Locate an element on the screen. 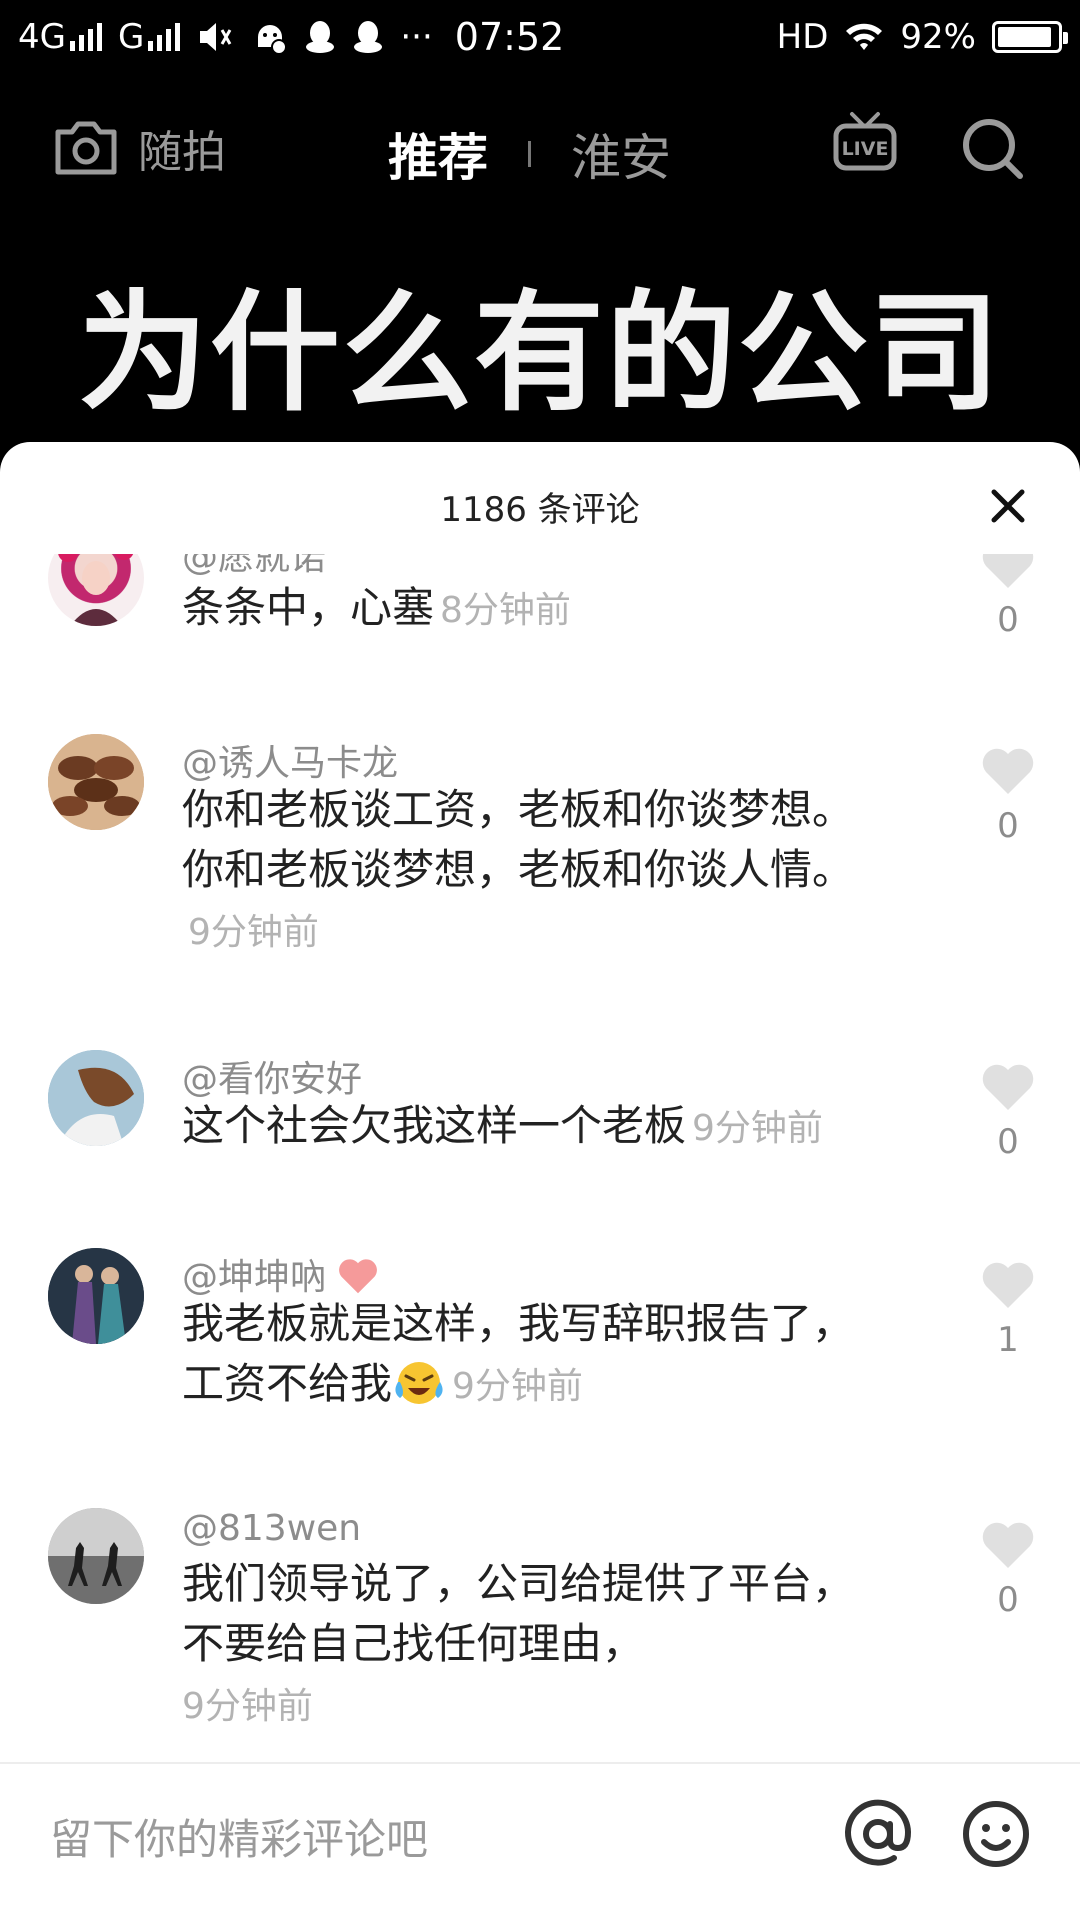 The image size is (1080, 1920). live-badge-text: LIVE is located at coordinates (865, 149).